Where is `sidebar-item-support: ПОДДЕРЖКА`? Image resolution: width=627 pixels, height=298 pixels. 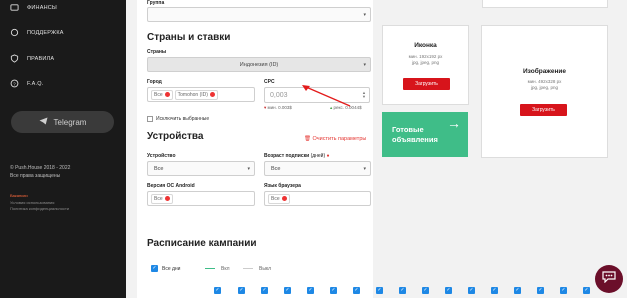 sidebar-item-support: ПОДДЕРЖКА is located at coordinates (37, 32).